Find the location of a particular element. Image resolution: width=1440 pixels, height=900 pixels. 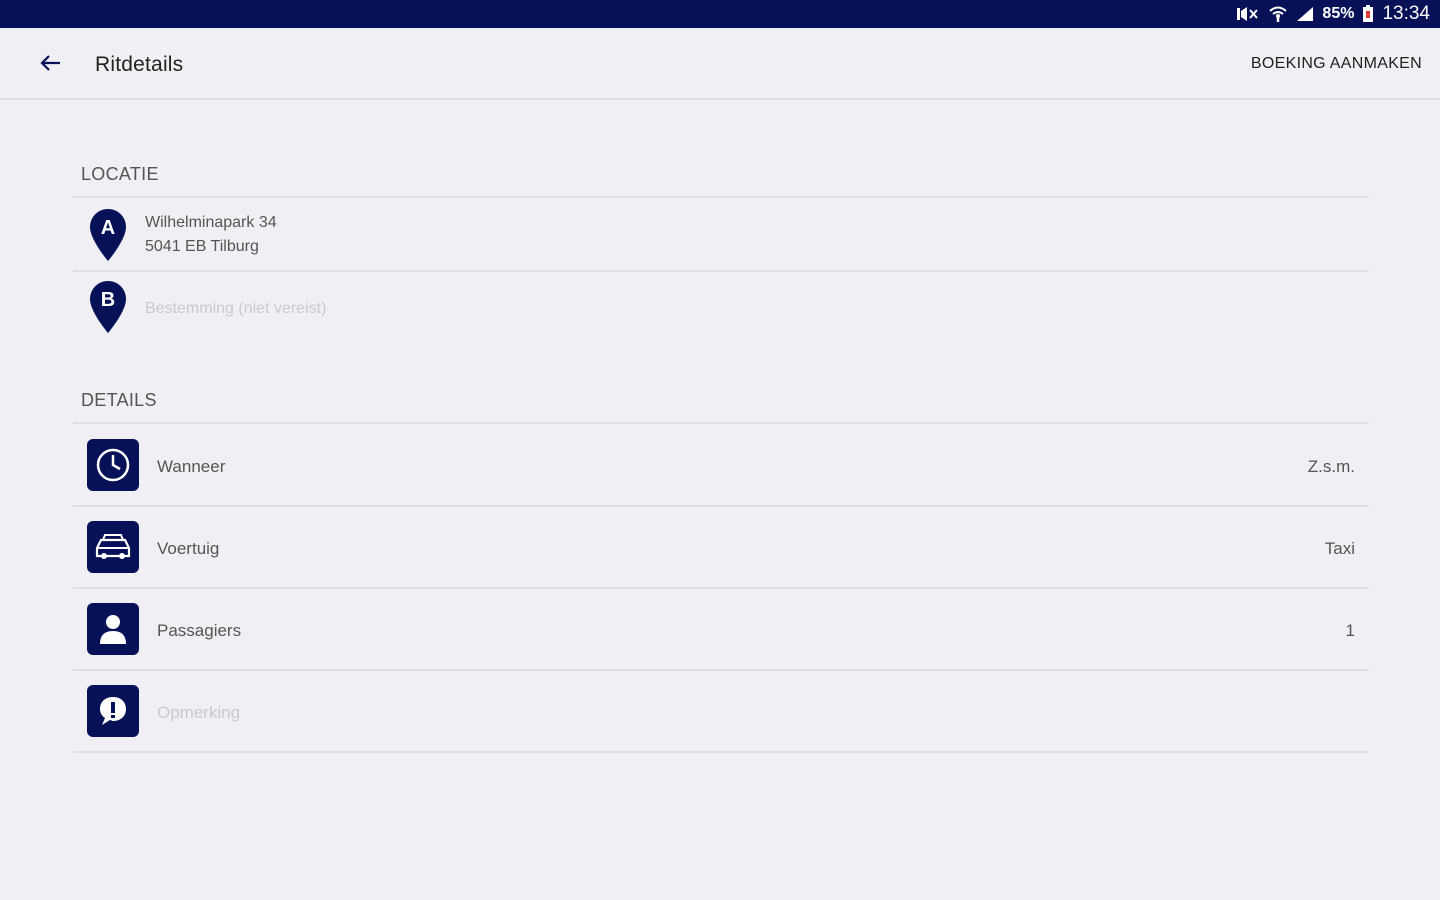

detail-row-passengers: Passagiers 1 is located at coordinates (721, 629).